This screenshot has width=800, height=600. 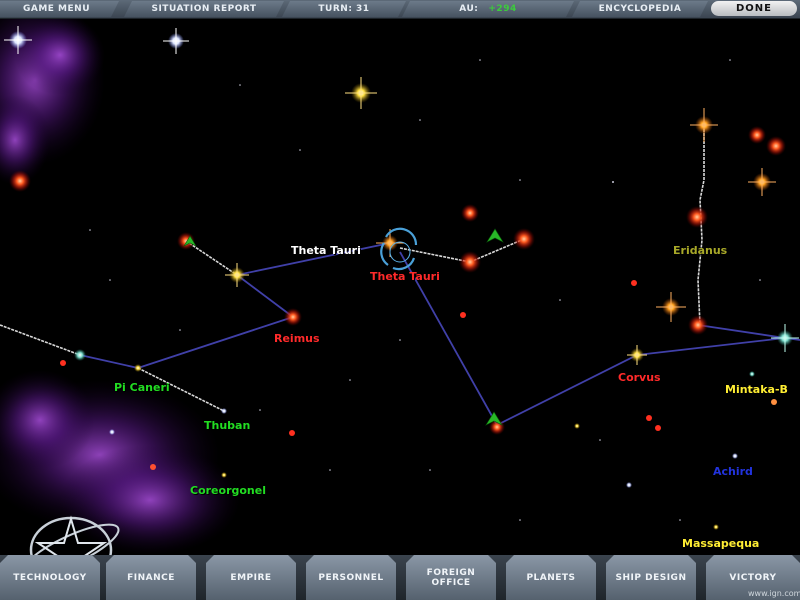 I want to click on finance-label: FINANCE, so click(x=151, y=577).